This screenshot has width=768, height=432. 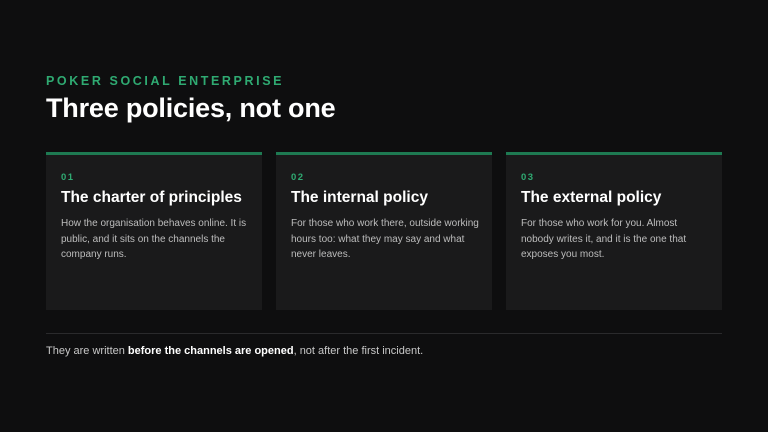 What do you see at coordinates (358, 351) in the screenshot?
I see `footer-text-after: , not after the first incident.` at bounding box center [358, 351].